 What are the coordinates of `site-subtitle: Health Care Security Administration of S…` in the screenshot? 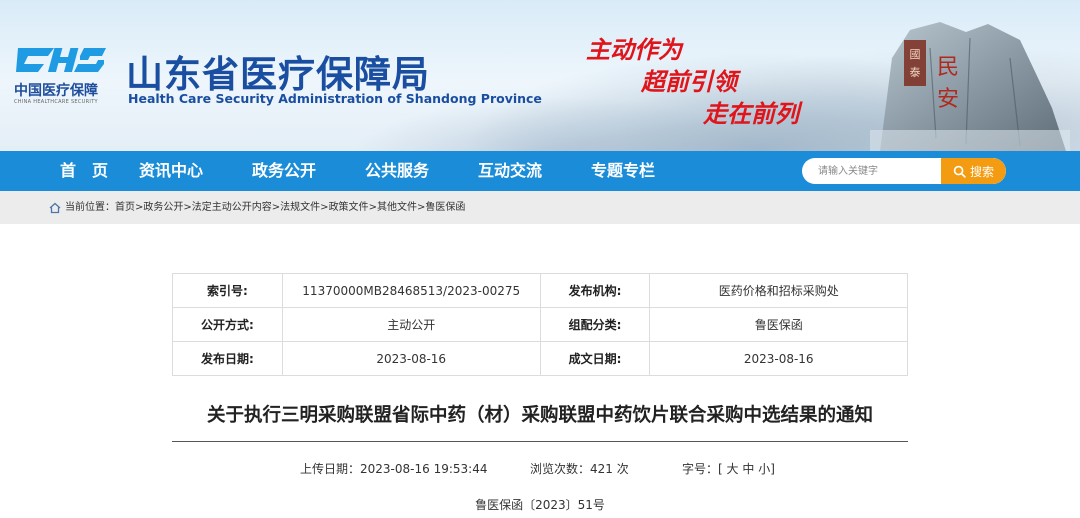 It's located at (335, 98).